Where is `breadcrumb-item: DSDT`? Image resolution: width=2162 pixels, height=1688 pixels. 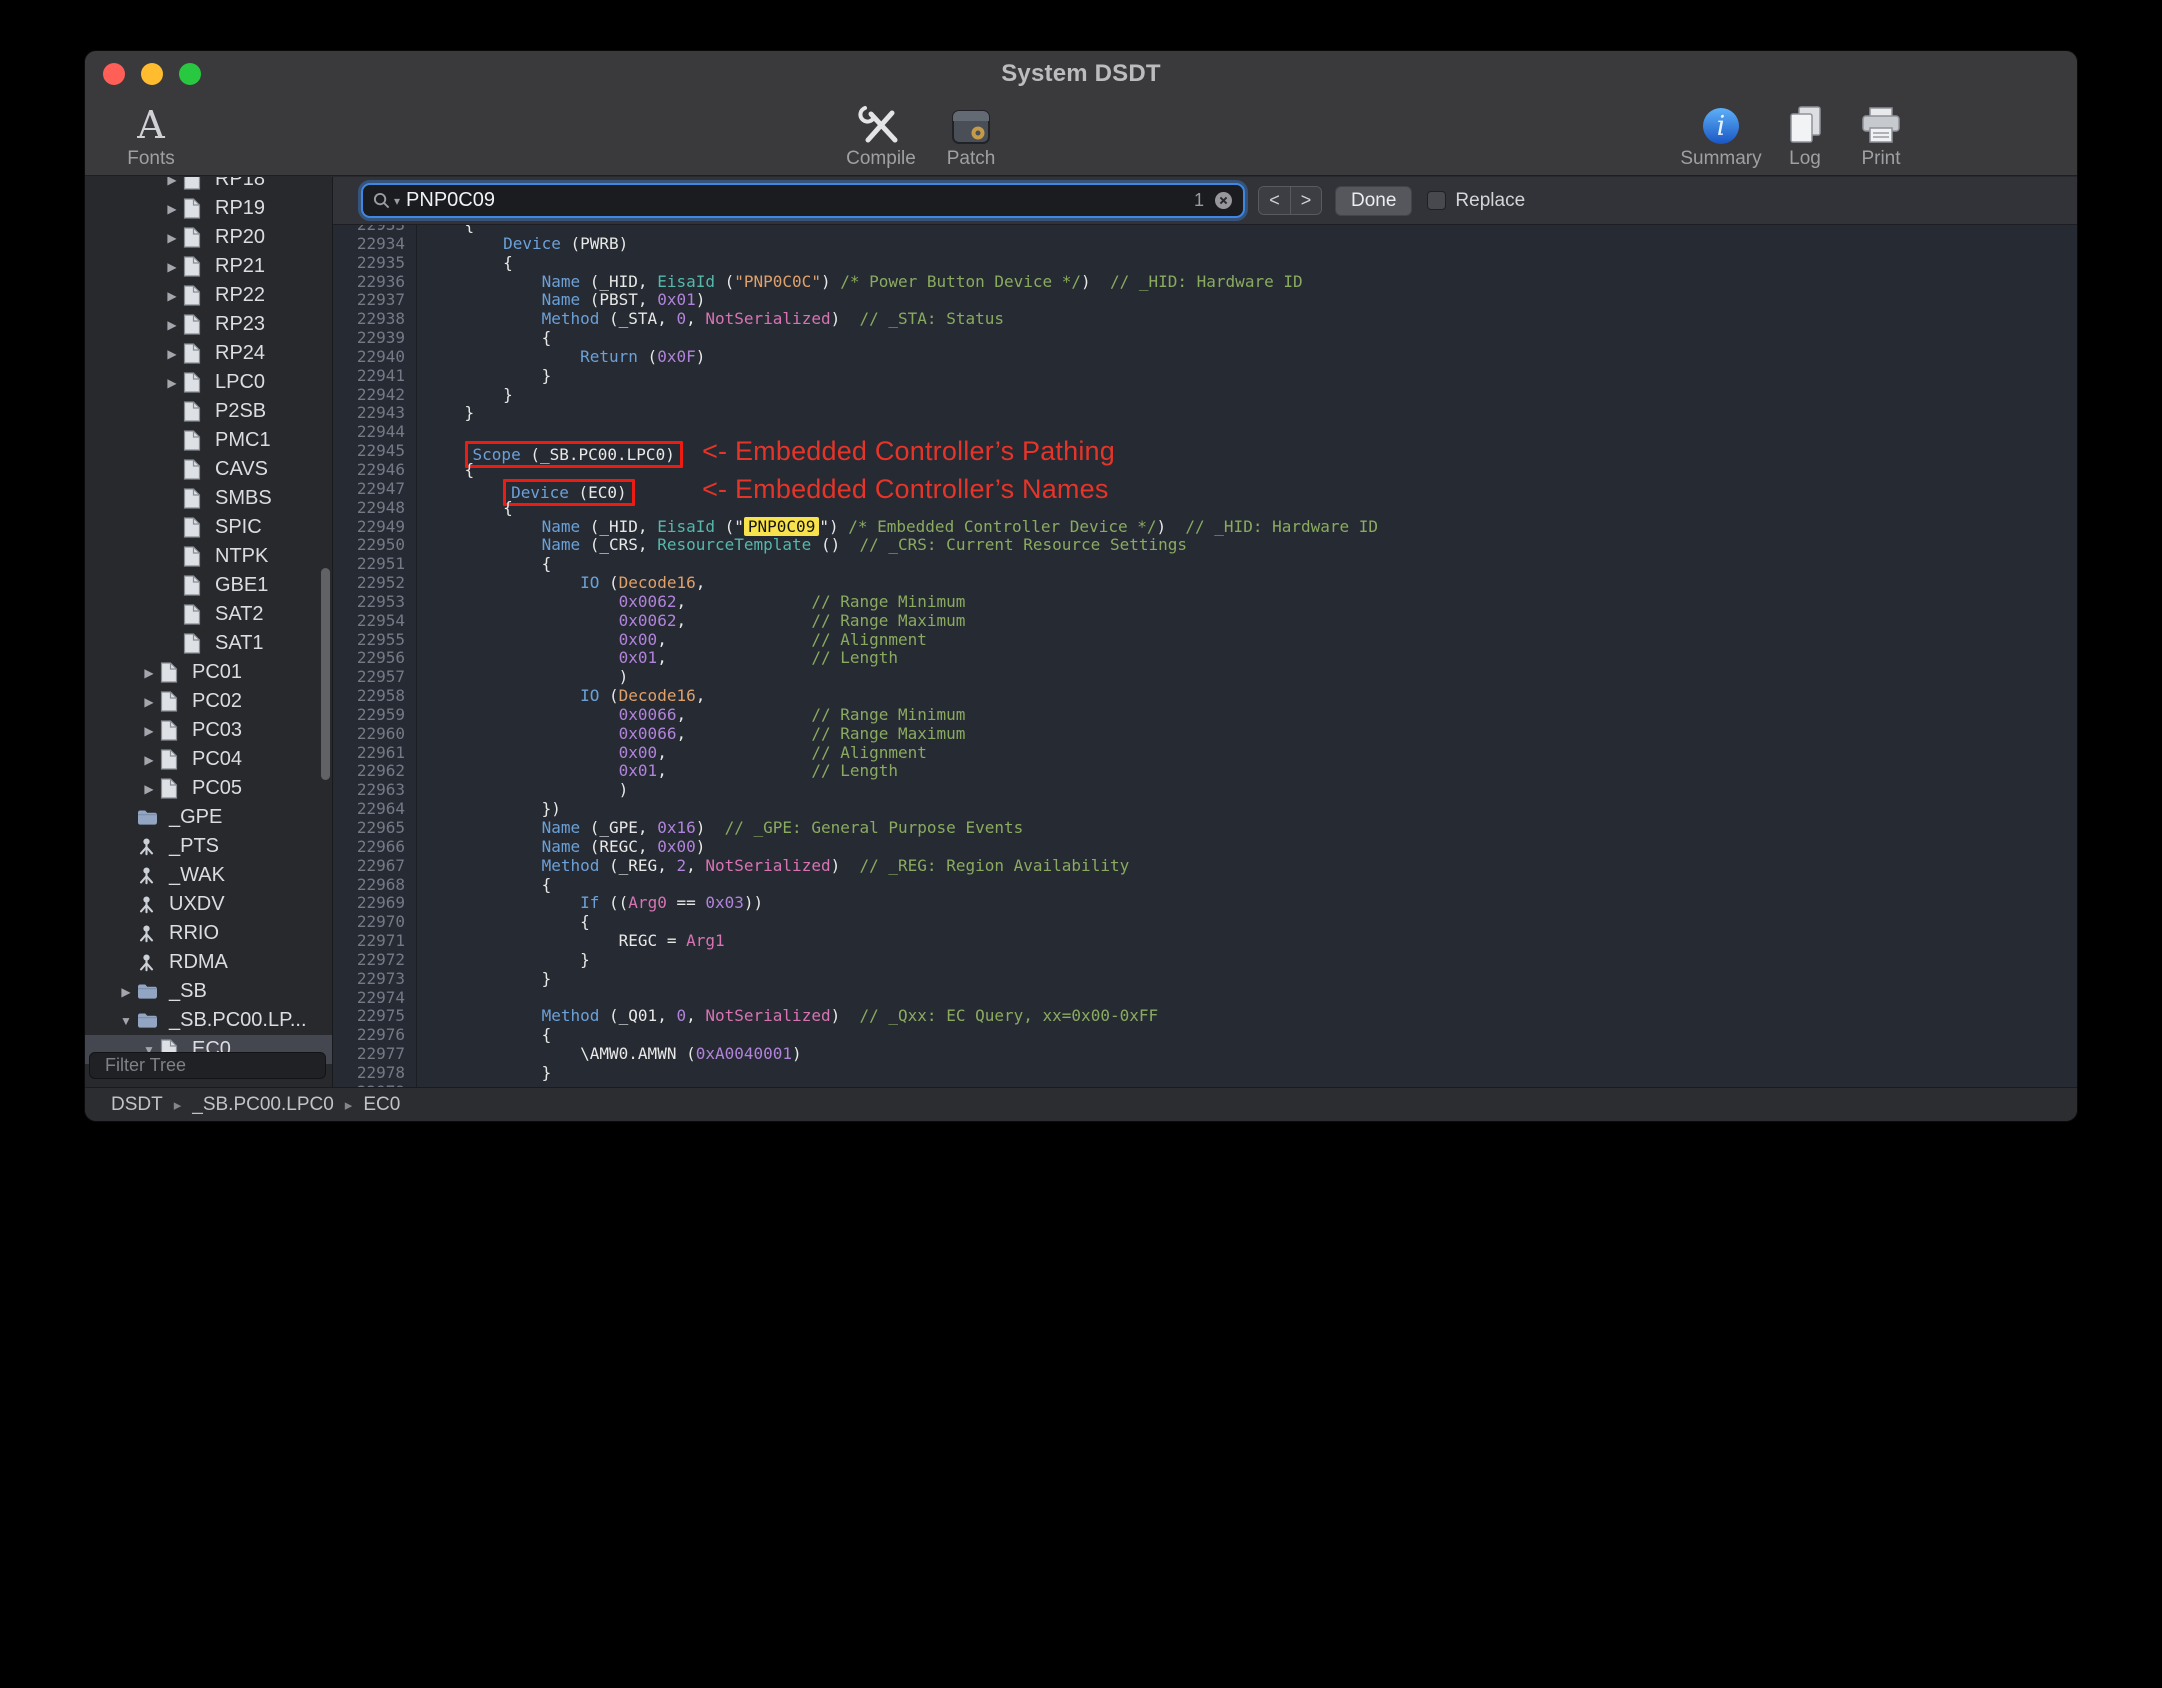 breadcrumb-item: DSDT is located at coordinates (137, 1105).